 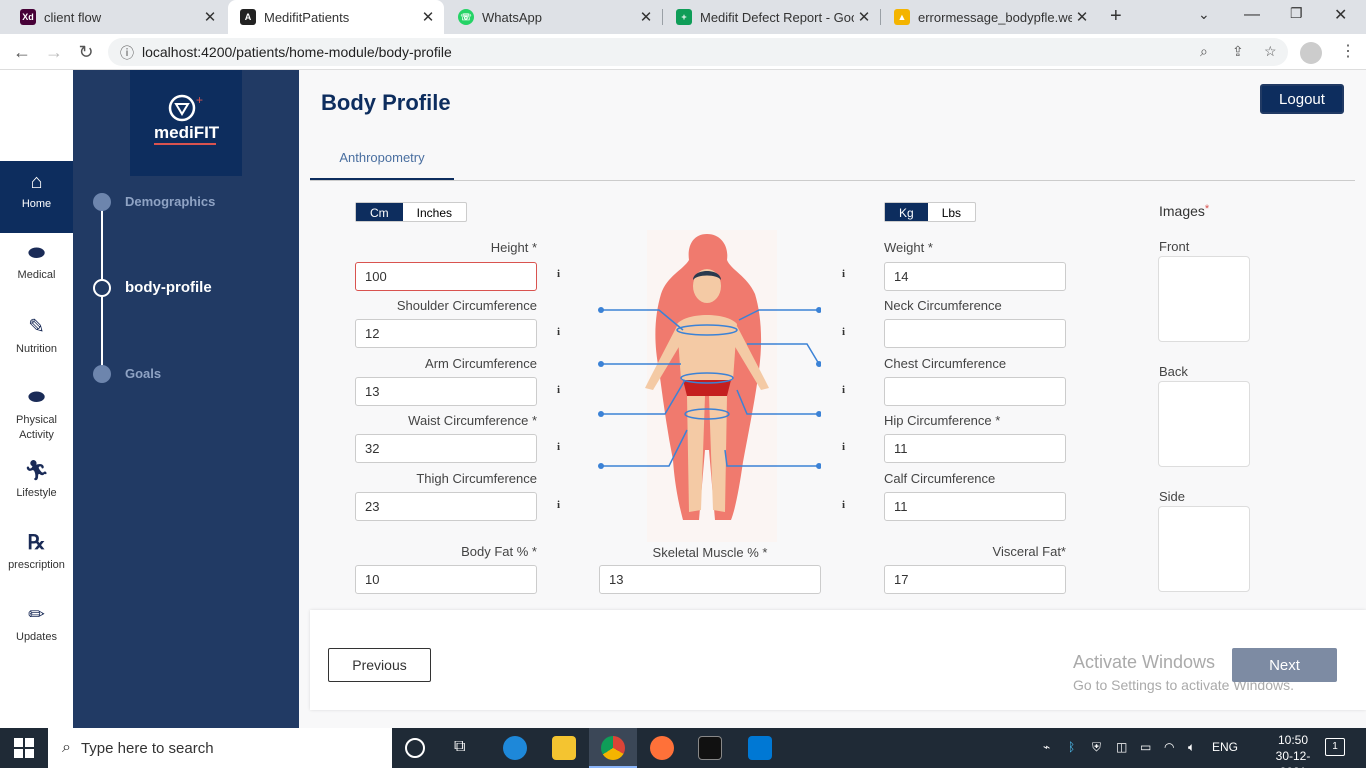 What do you see at coordinates (24, 748) in the screenshot?
I see `windows-start-icon` at bounding box center [24, 748].